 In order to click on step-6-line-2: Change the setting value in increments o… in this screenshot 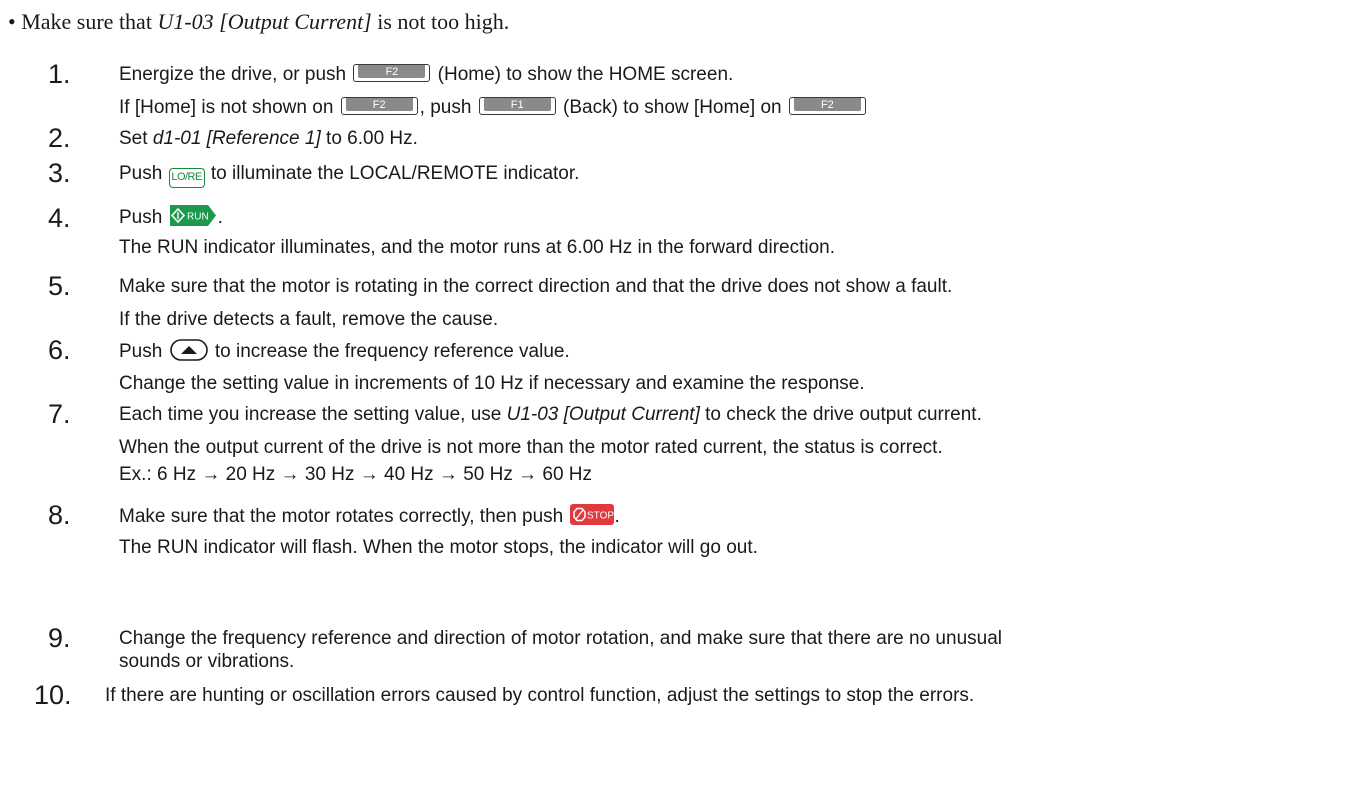, I will do `click(492, 383)`.